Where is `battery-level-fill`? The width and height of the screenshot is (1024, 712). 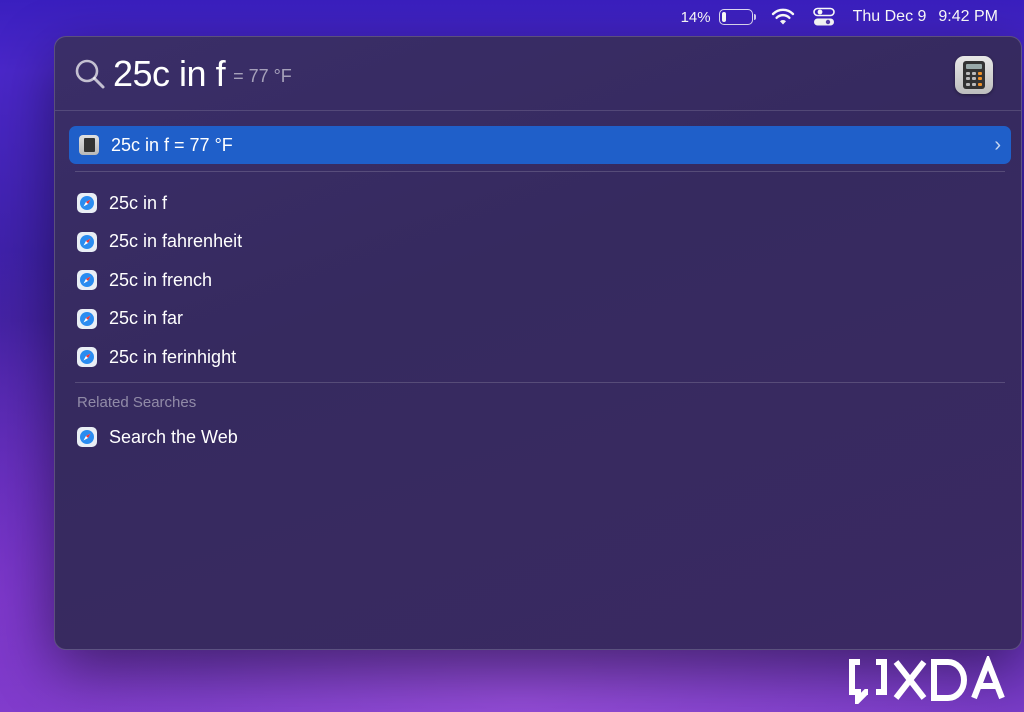 battery-level-fill is located at coordinates (723, 17).